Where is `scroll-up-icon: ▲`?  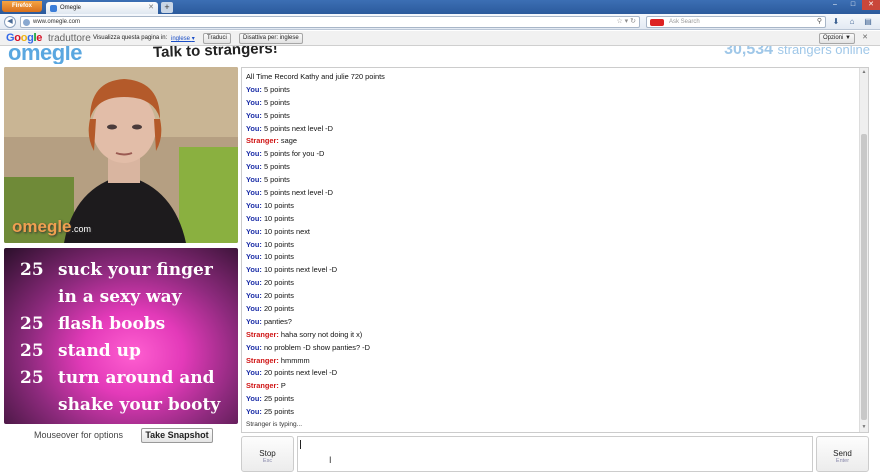
scroll-up-icon: ▲ is located at coordinates (864, 72).